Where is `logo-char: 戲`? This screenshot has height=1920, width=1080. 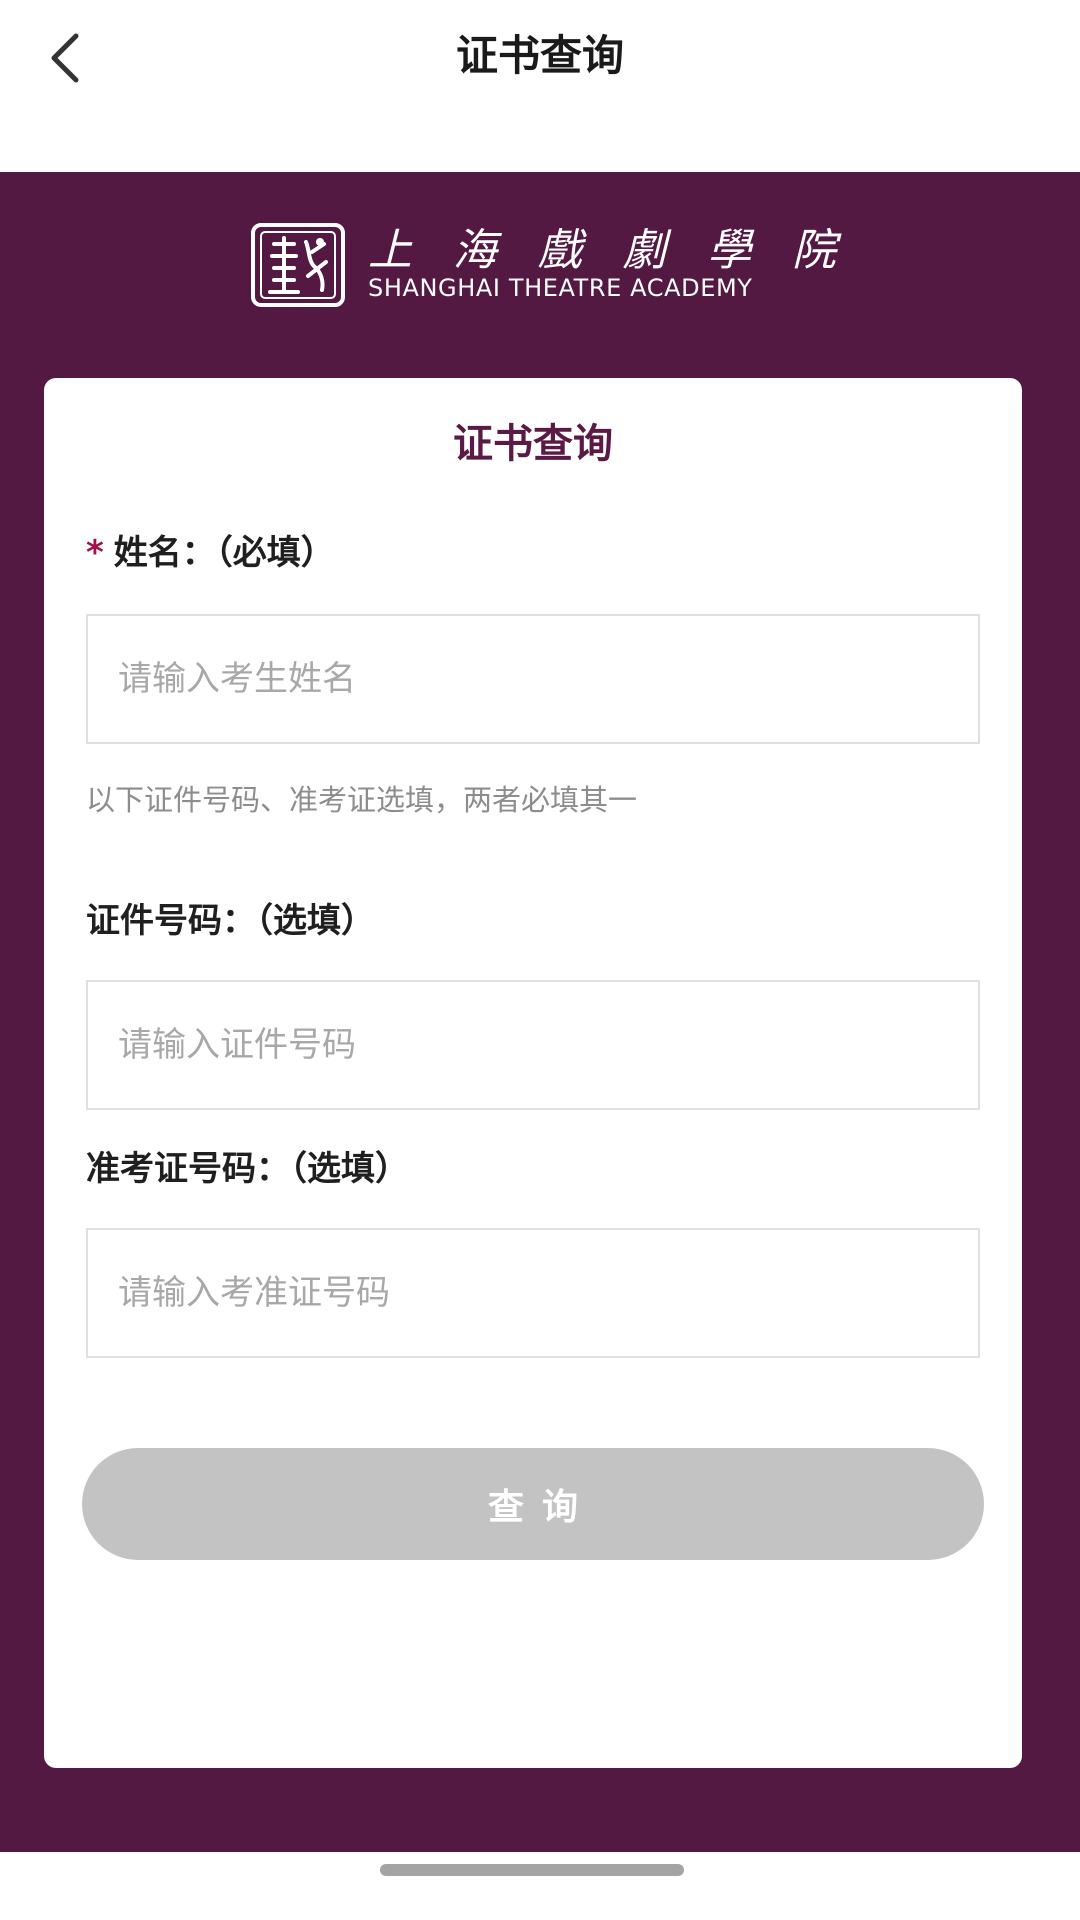
logo-char: 戲 is located at coordinates (560, 250).